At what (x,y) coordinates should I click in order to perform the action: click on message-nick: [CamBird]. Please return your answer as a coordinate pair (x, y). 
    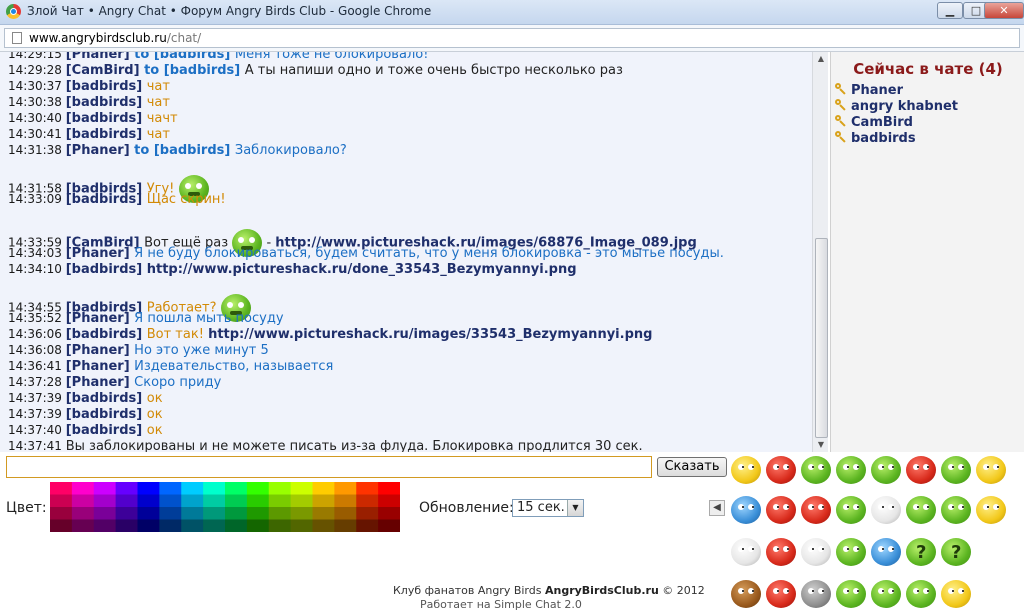
    Looking at the image, I should click on (105, 70).